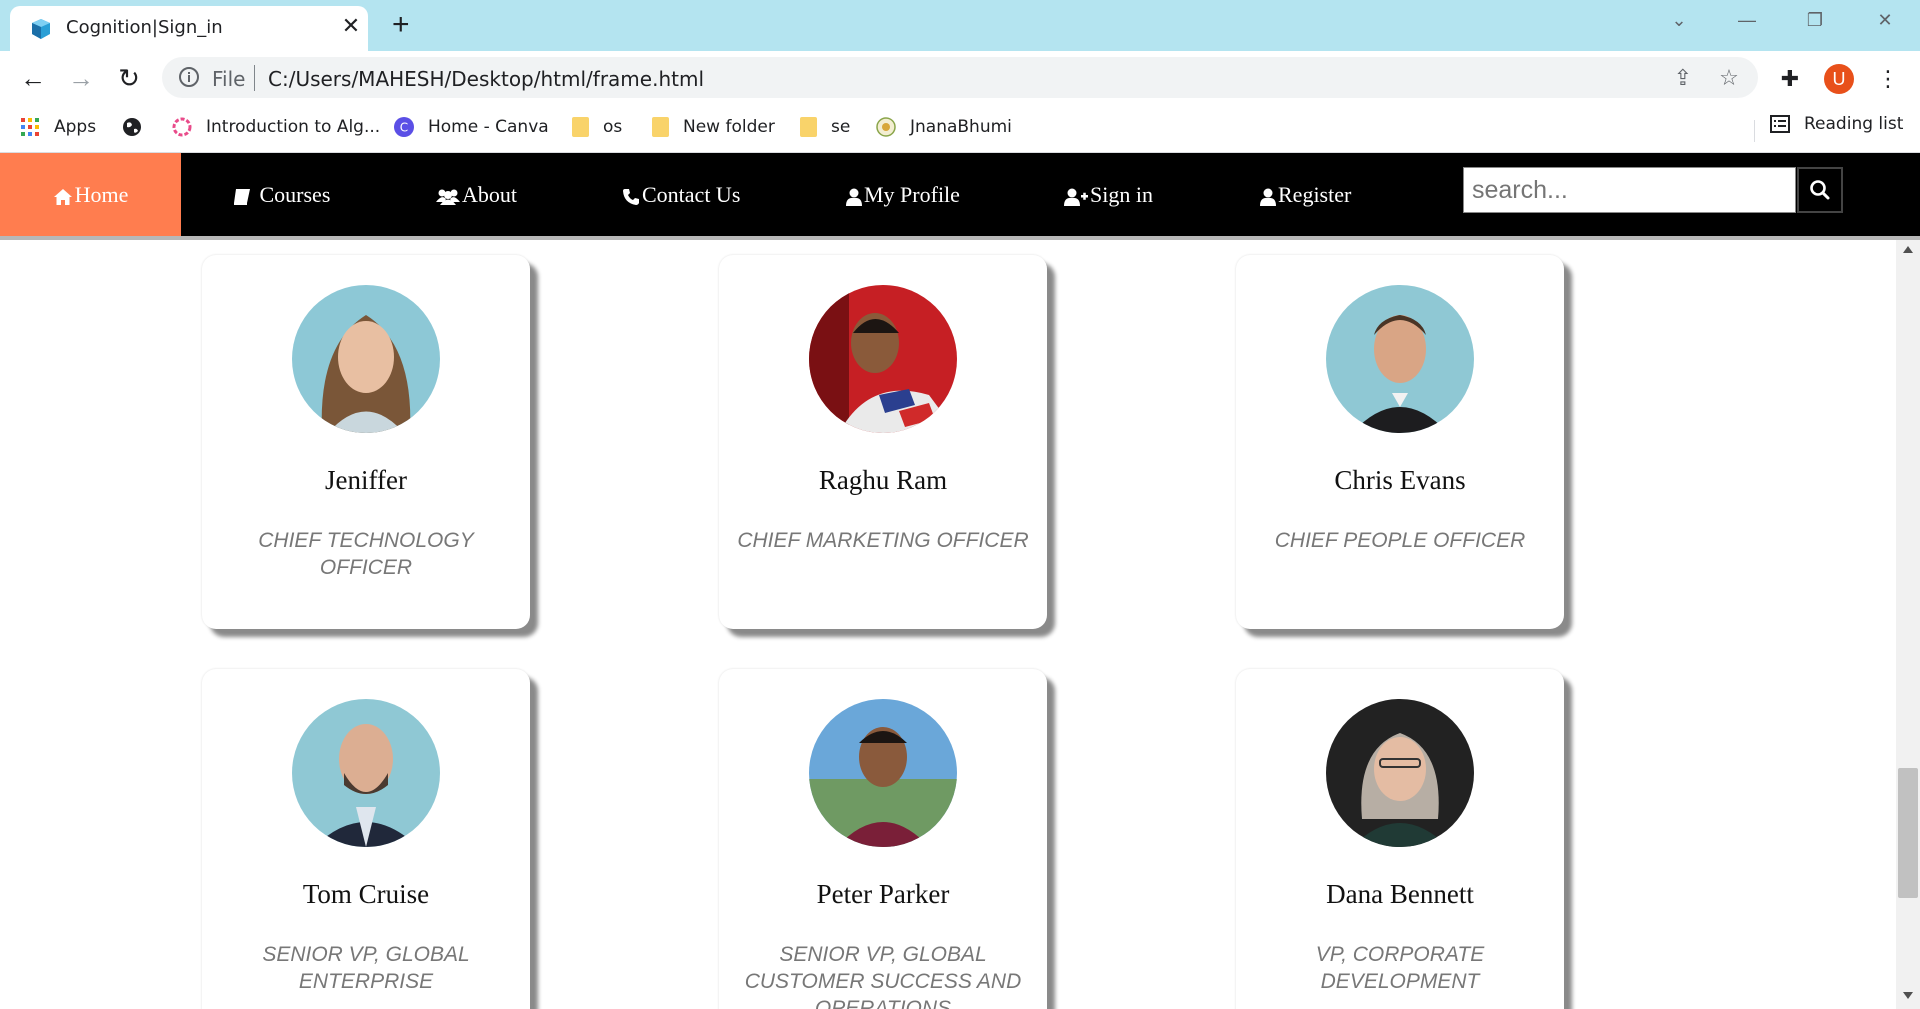 The height and width of the screenshot is (1009, 1920). Describe the element at coordinates (1839, 79) in the screenshot. I see `profile-avatar: U` at that location.